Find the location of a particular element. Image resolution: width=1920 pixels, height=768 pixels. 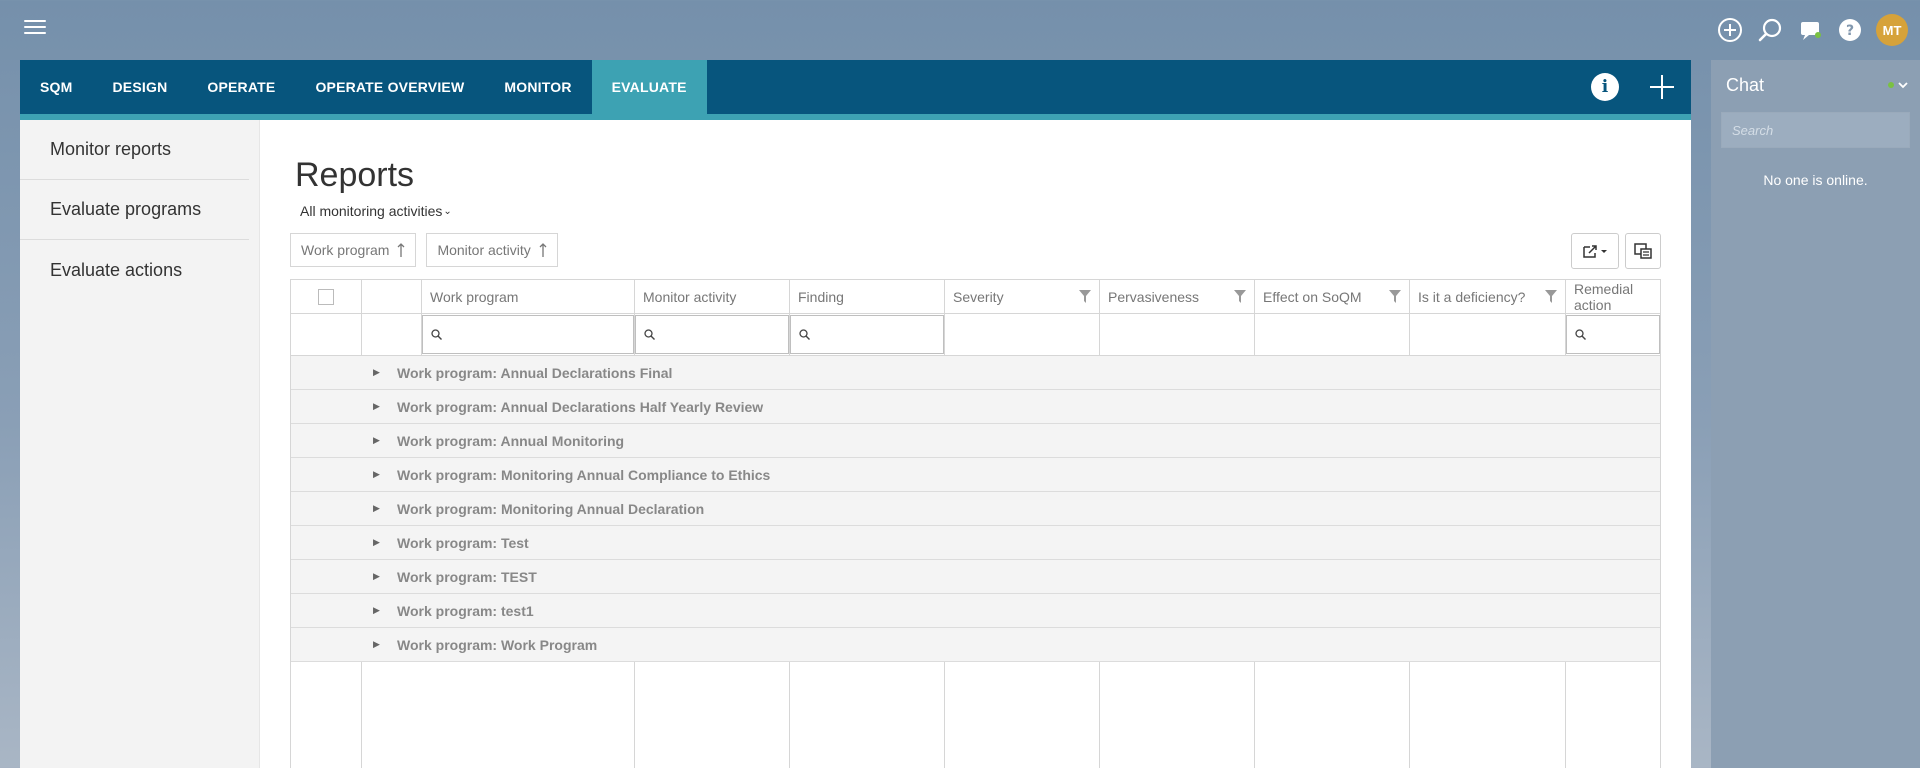

export-button is located at coordinates (1595, 251).